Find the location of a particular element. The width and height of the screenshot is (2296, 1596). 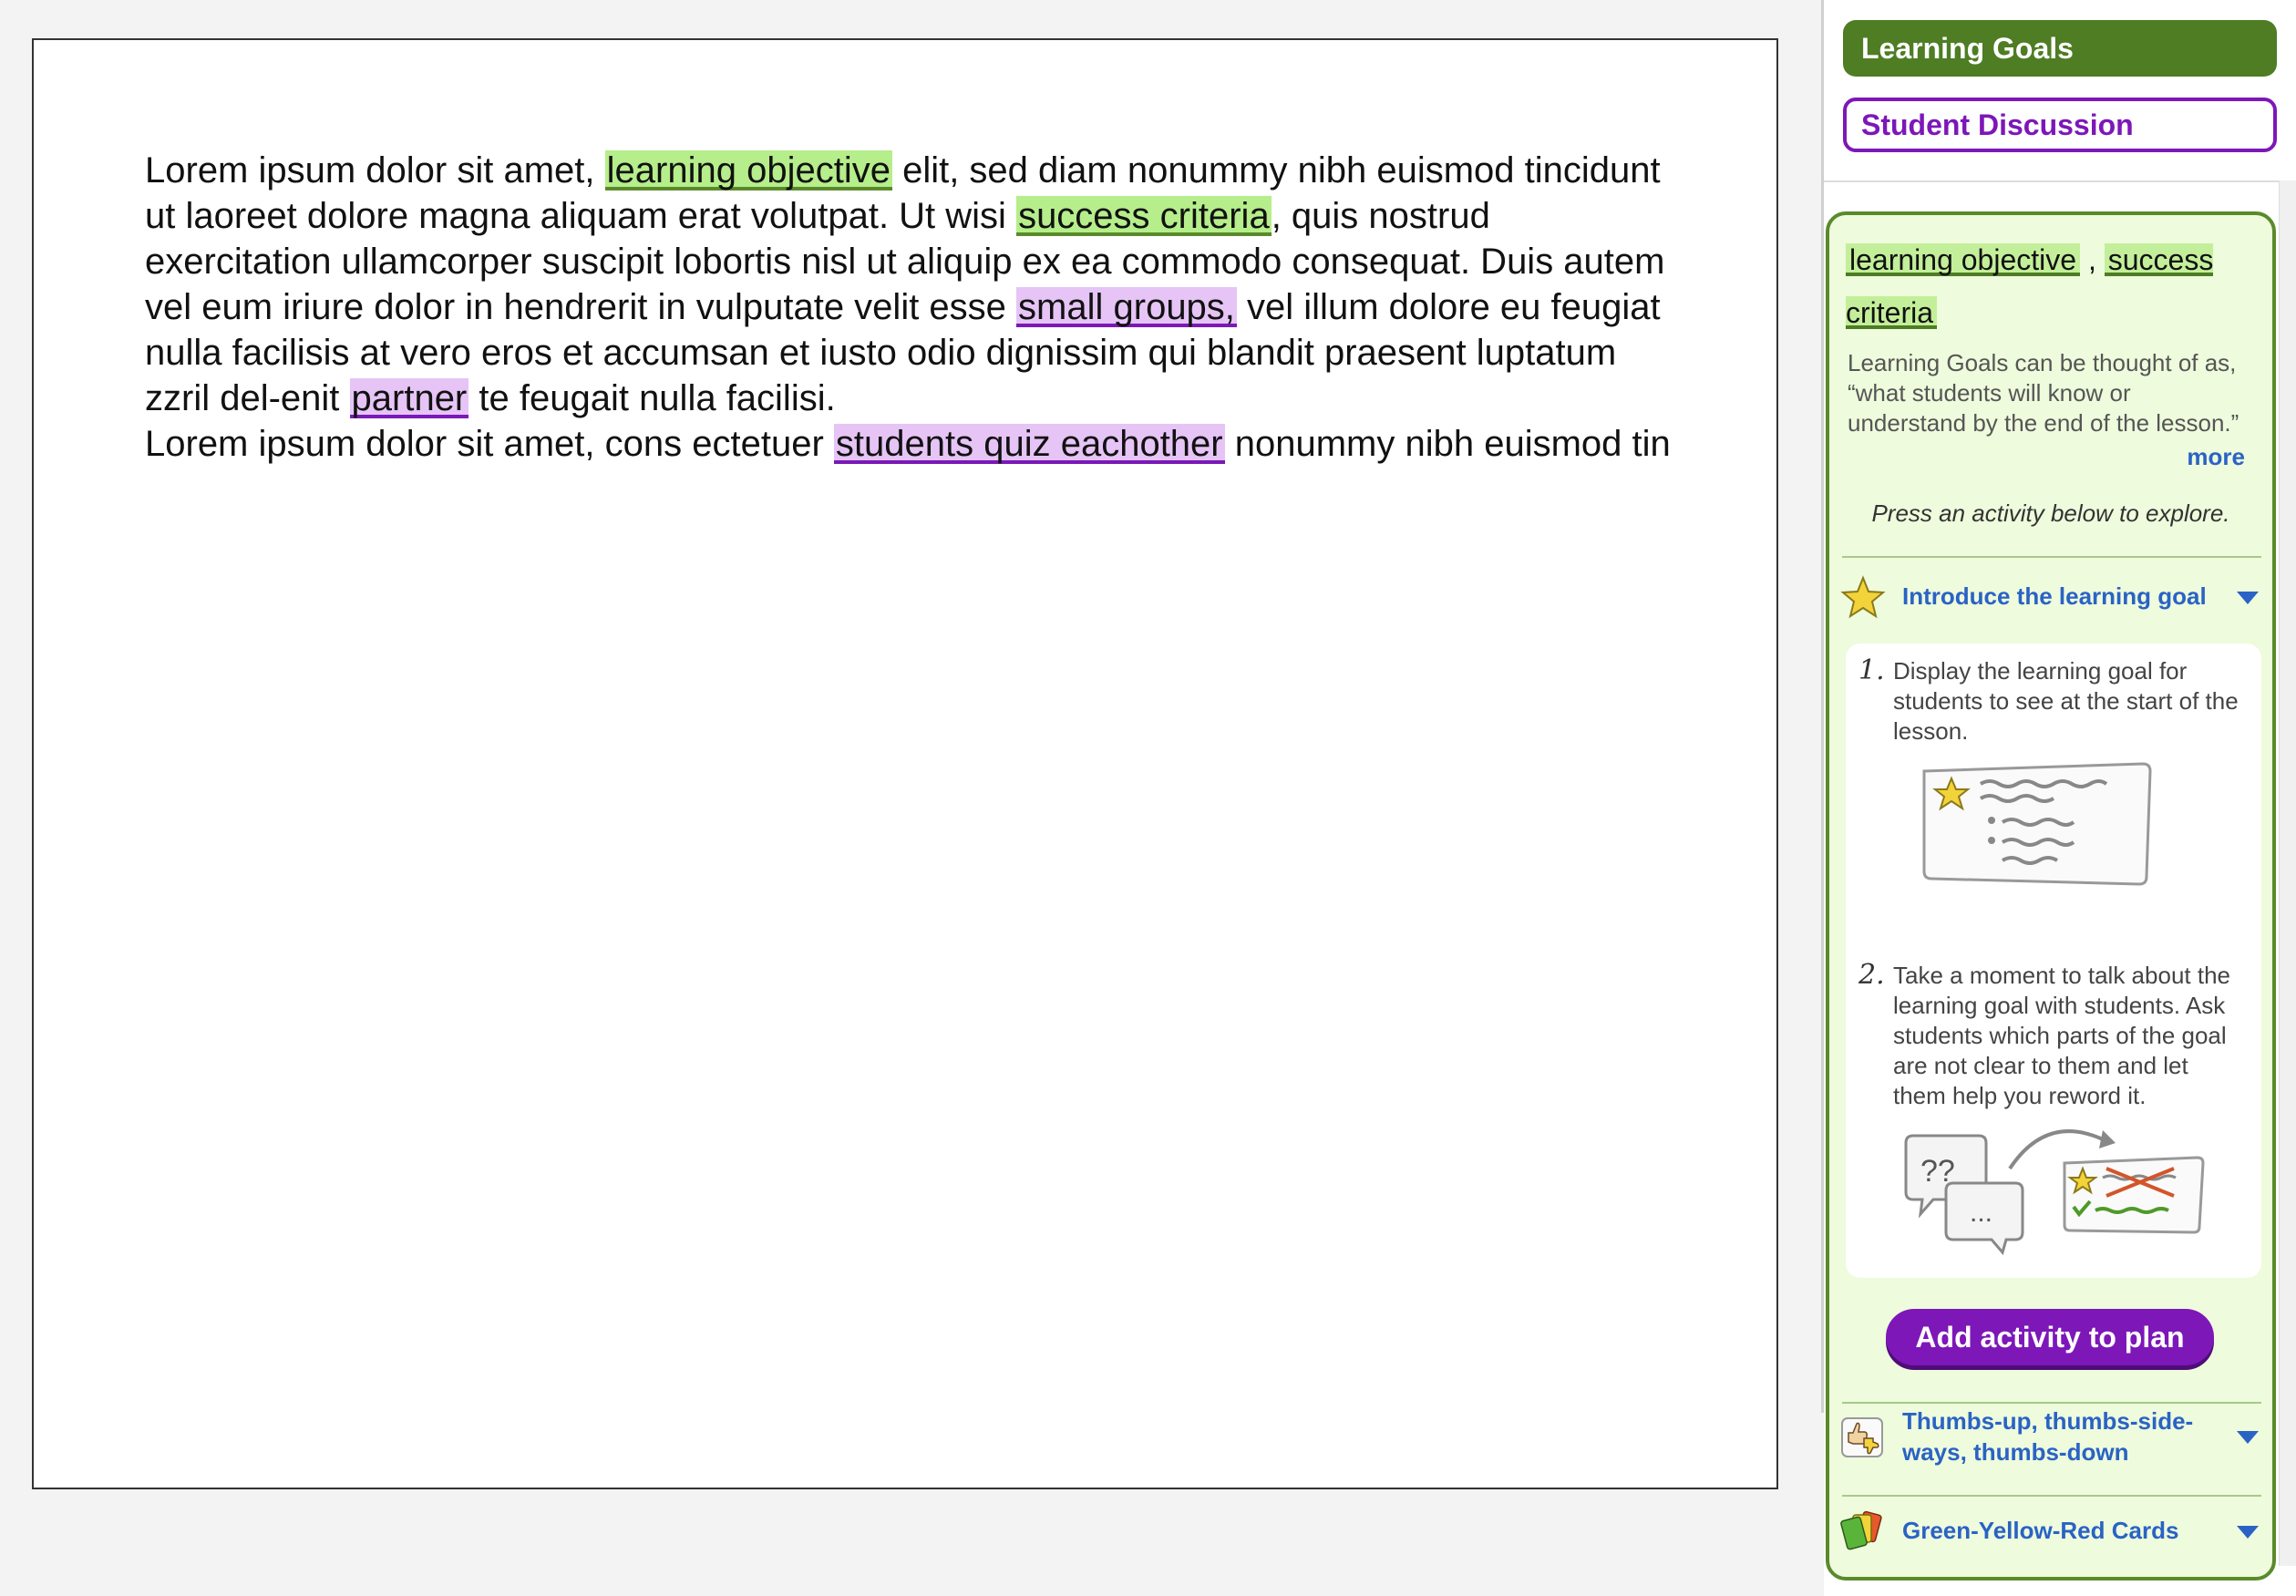

highlight-student-discussion-keyword: small groups, is located at coordinates (1126, 307).